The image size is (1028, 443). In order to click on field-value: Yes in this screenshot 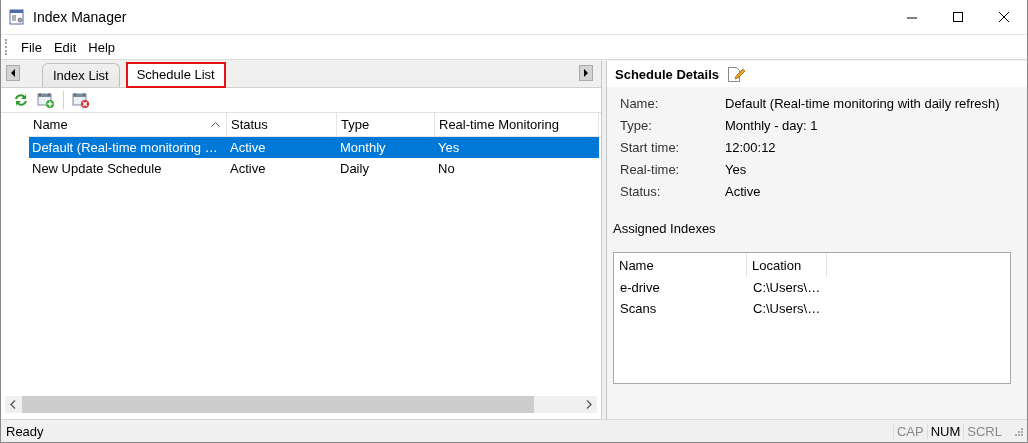, I will do `click(736, 169)`.